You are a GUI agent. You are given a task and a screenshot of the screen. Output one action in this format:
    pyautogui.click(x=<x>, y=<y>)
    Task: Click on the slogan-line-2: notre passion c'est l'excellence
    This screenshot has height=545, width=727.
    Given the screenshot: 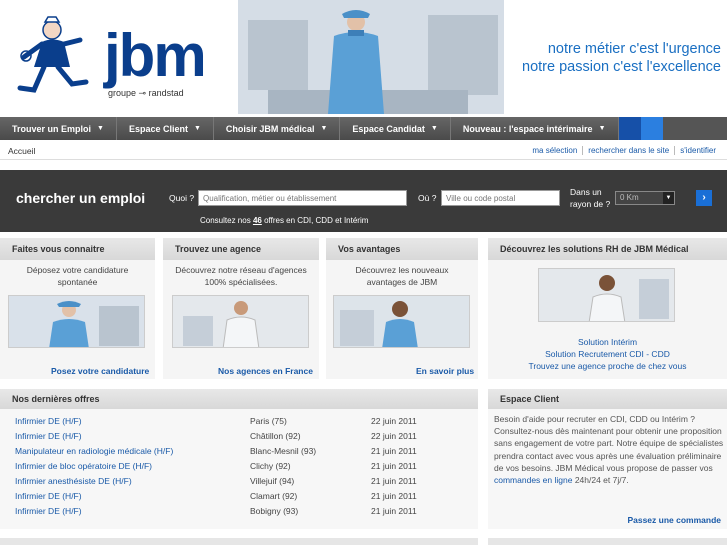 What is the action you would take?
    pyautogui.click(x=621, y=67)
    